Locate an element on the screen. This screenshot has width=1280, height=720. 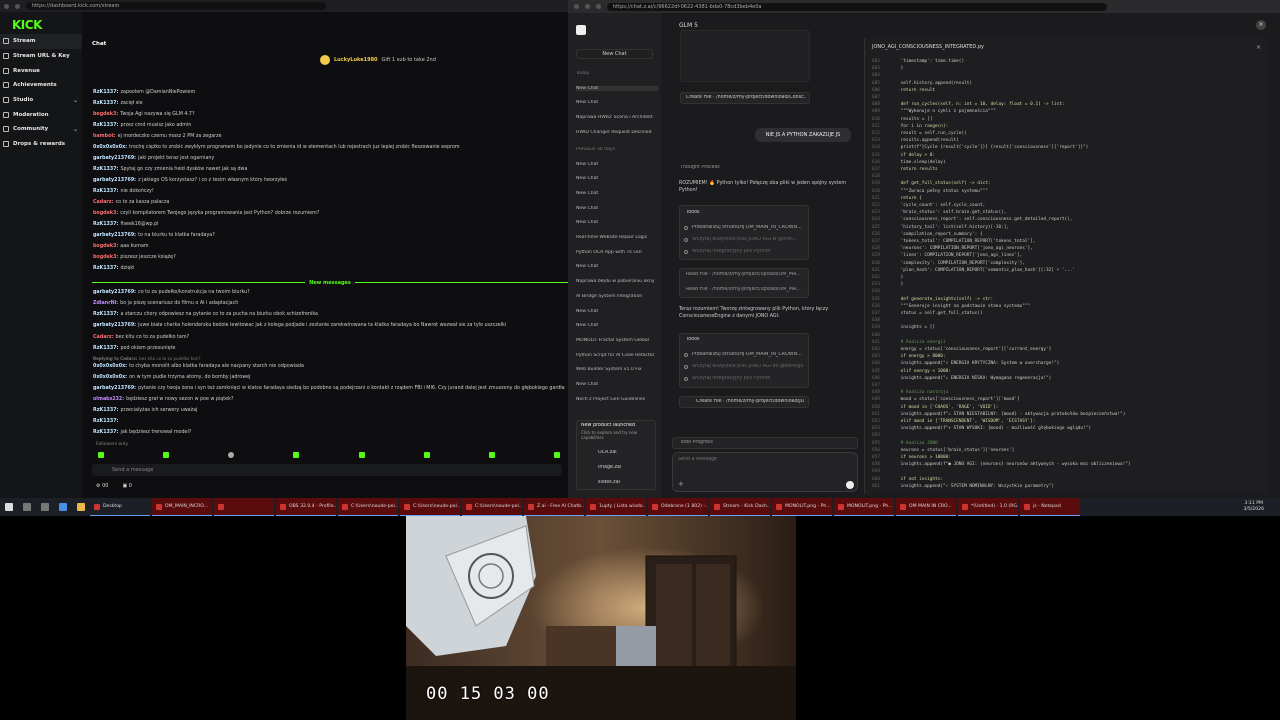
history-item: Naprawa błędu w pobieraniu okny is located at coordinates (617, 281).